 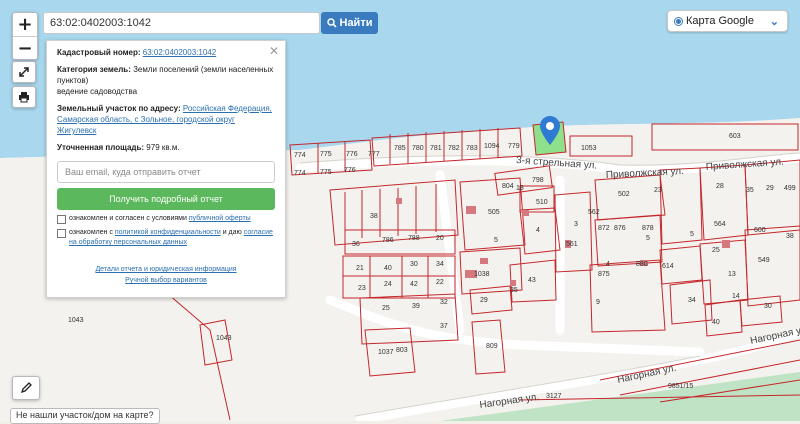 I want to click on consent-offer-text: ознакомлен и согласен с условиями, so click(x=128, y=218).